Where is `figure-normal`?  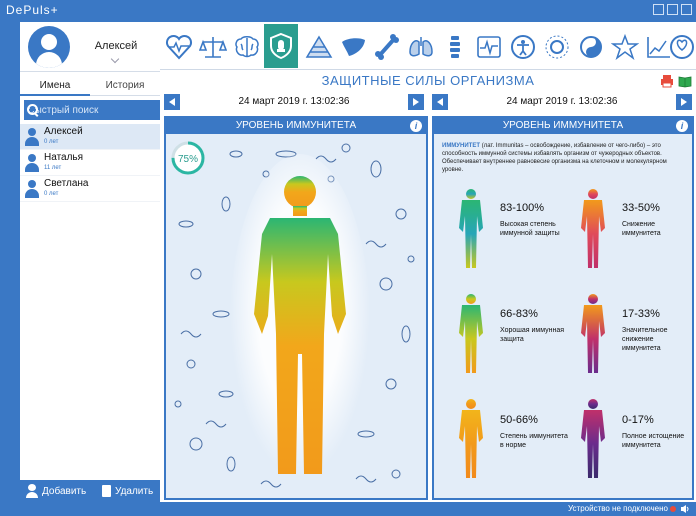
figure-normal is located at coordinates (471, 438).